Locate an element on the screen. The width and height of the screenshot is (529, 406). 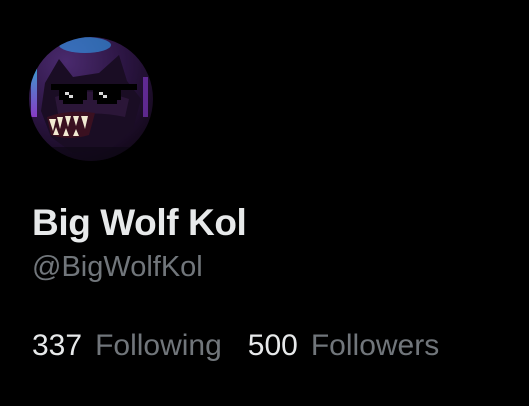
profile-stats: 337 Following 500 Followers is located at coordinates (235, 346).